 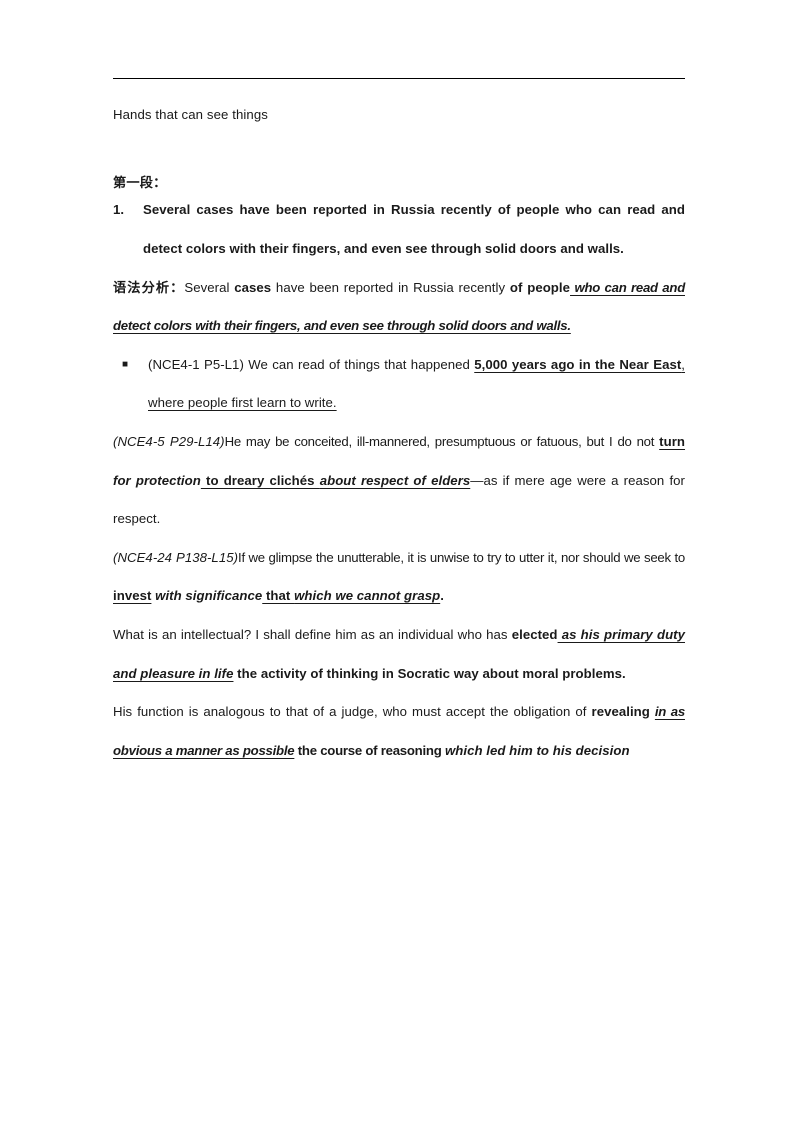 What do you see at coordinates (119, 210) in the screenshot?
I see `list-marker: 1.` at bounding box center [119, 210].